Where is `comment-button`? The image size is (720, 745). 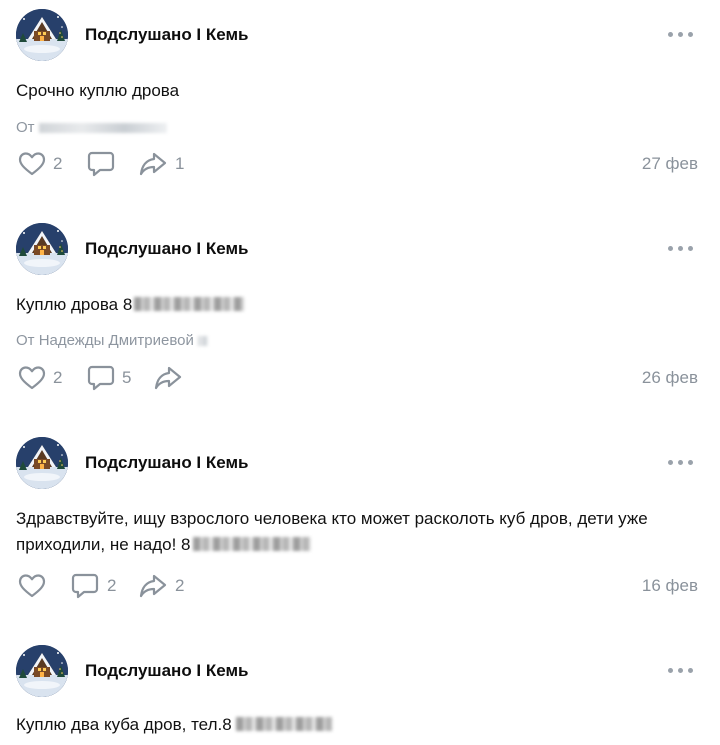
comment-button is located at coordinates (106, 164).